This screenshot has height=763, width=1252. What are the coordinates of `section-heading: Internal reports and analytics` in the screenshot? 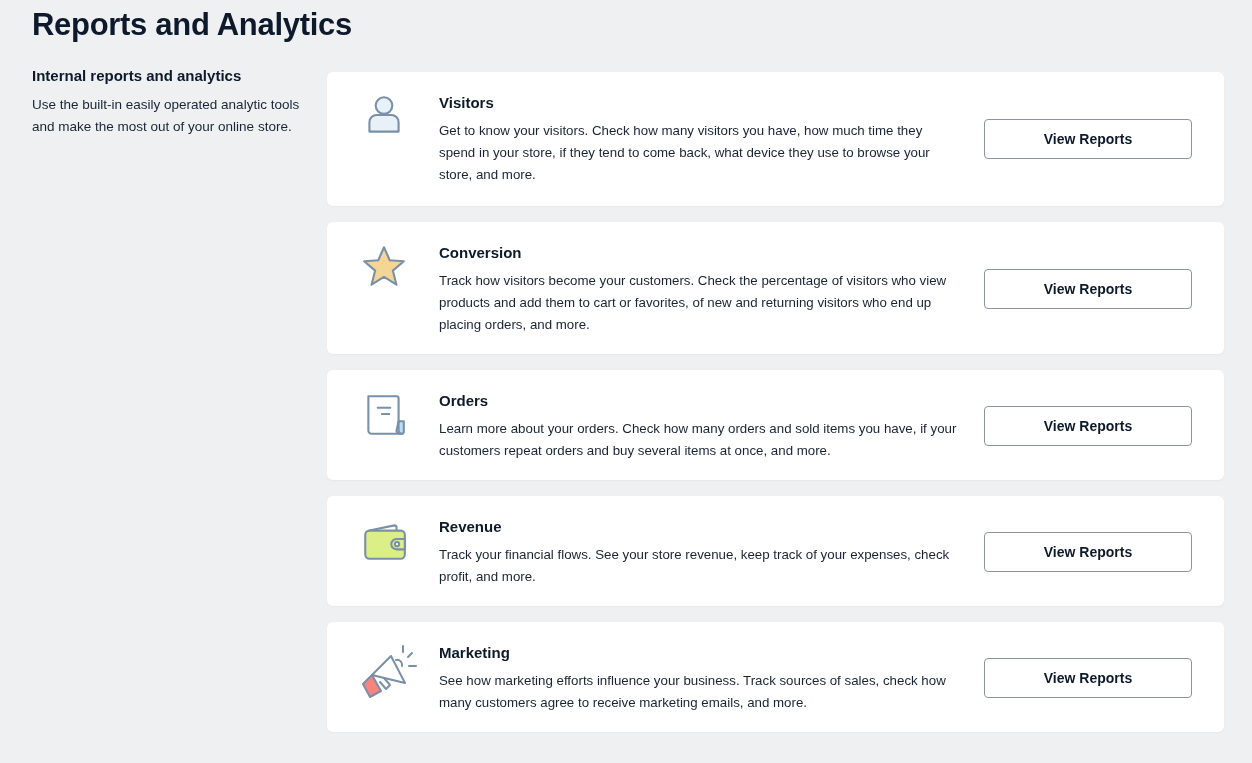 It's located at (137, 76).